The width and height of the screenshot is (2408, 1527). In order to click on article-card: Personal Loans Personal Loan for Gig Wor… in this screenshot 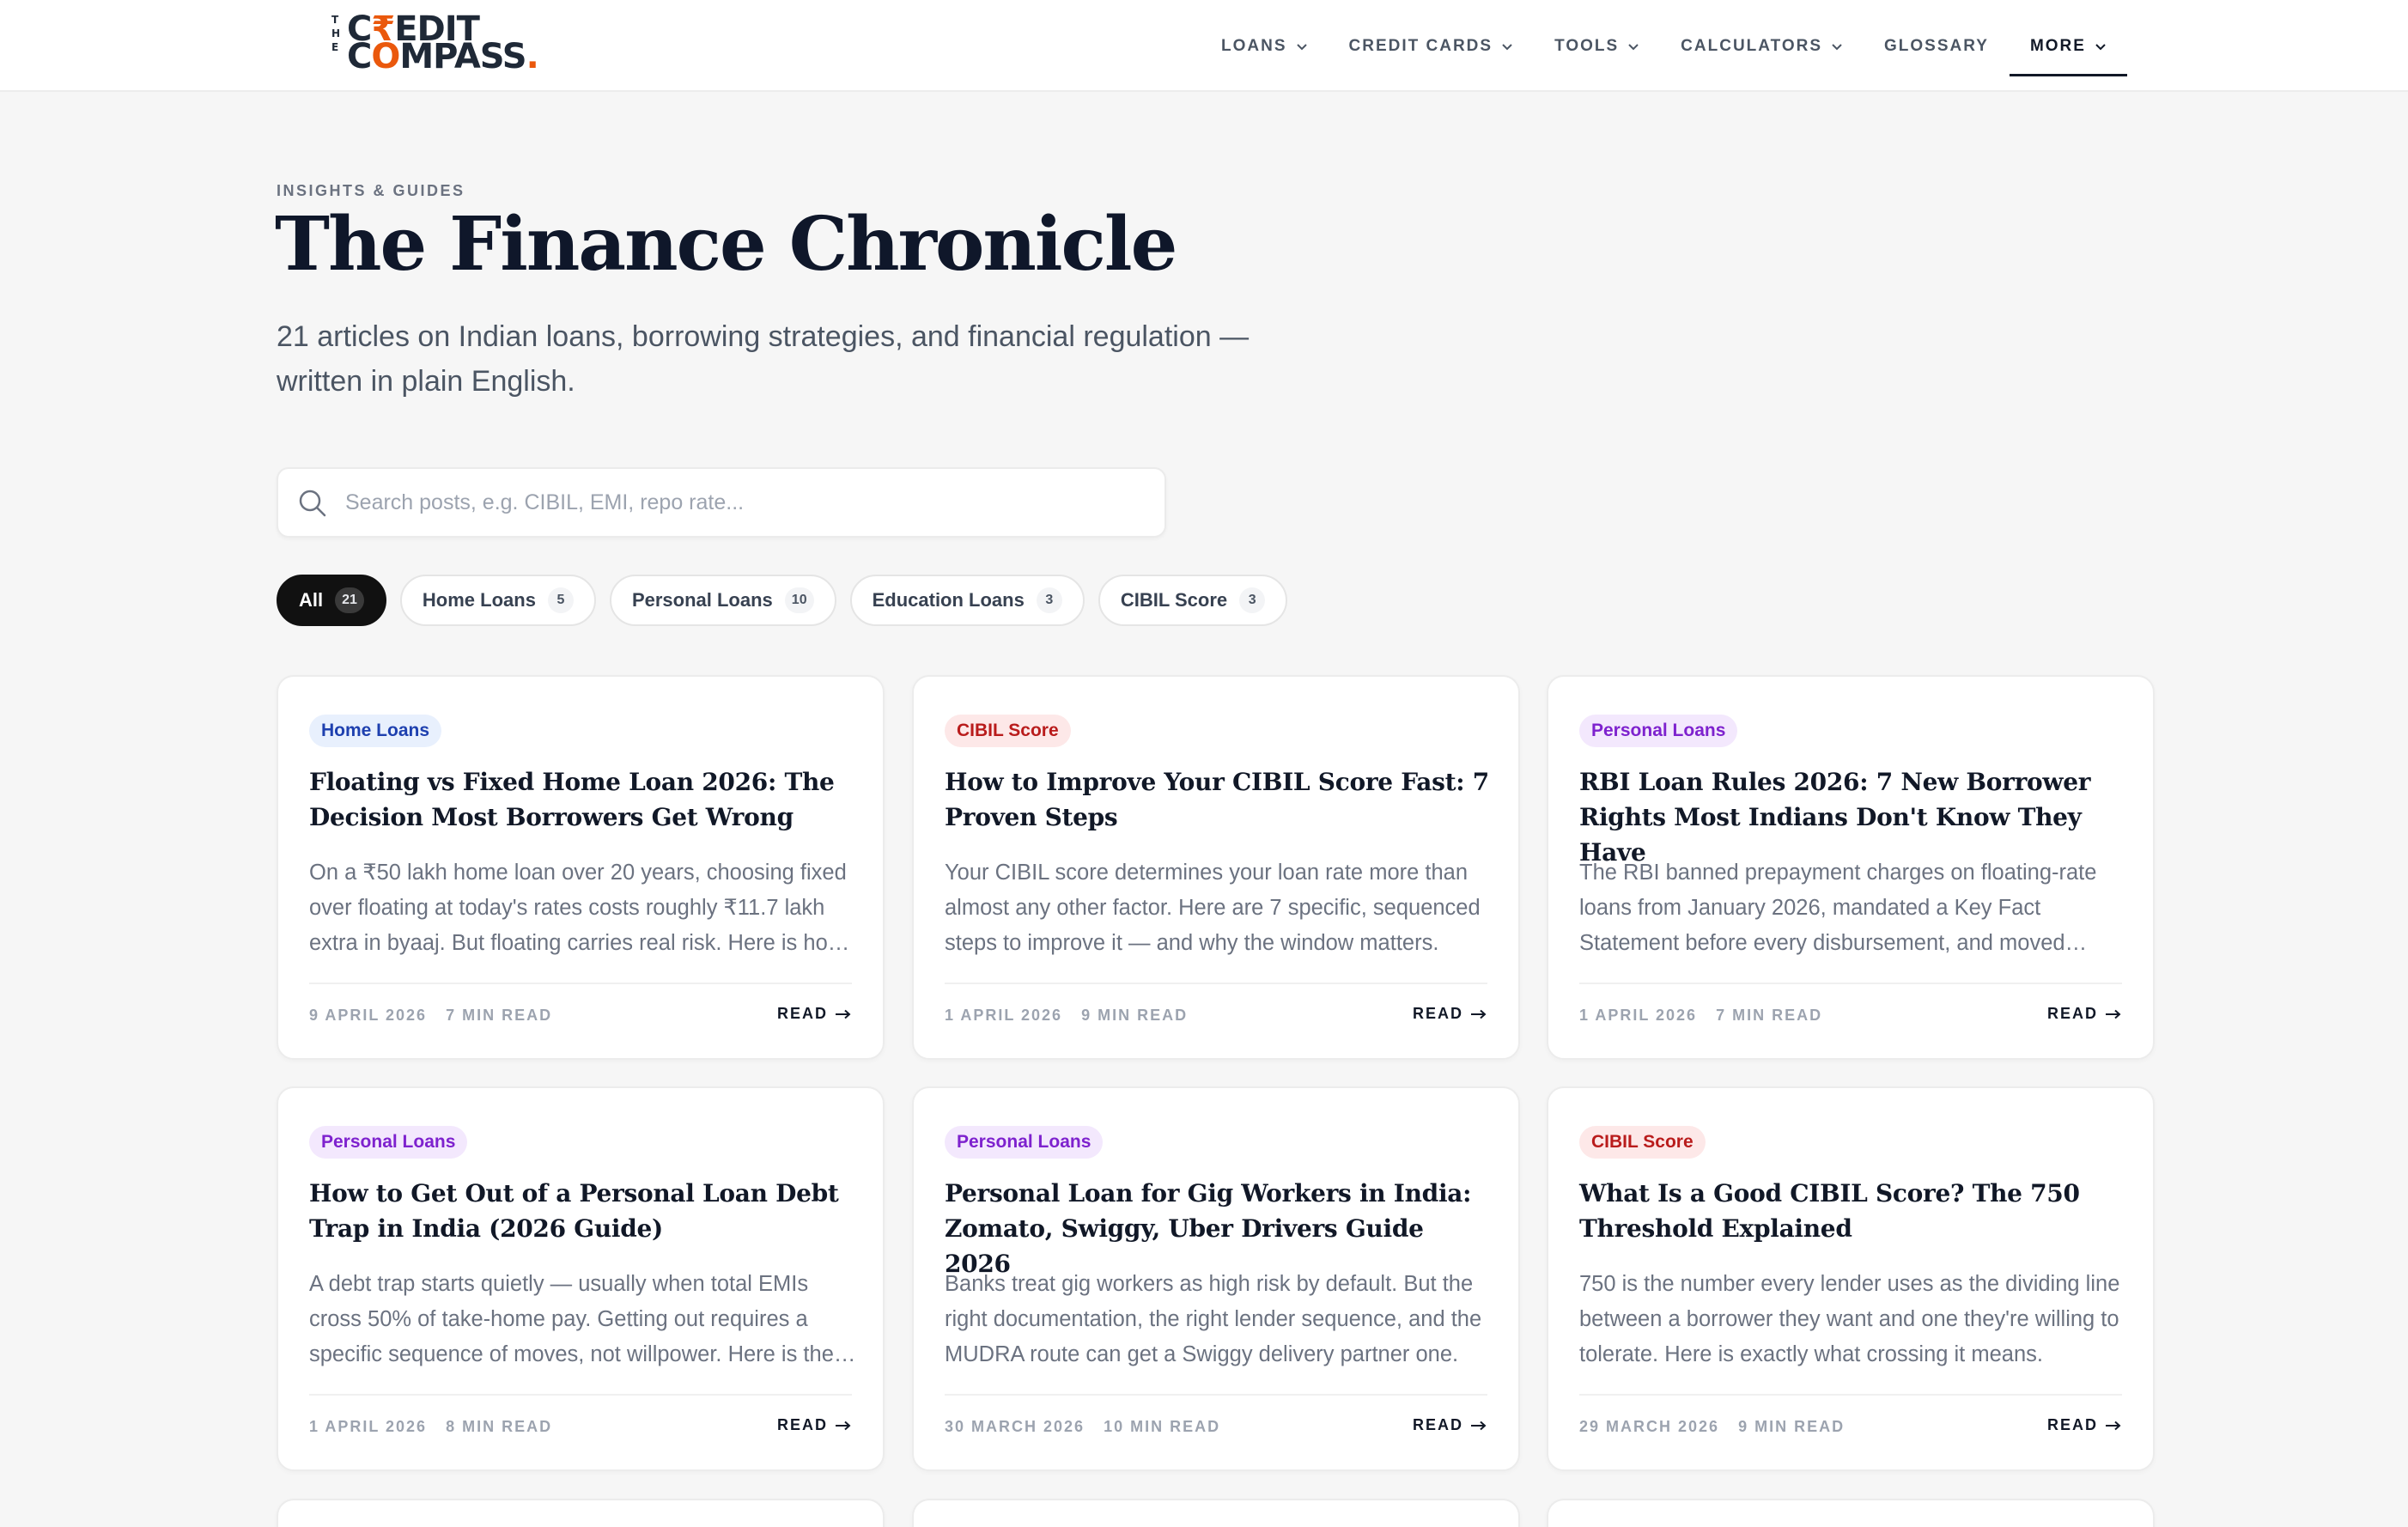, I will do `click(1216, 1278)`.